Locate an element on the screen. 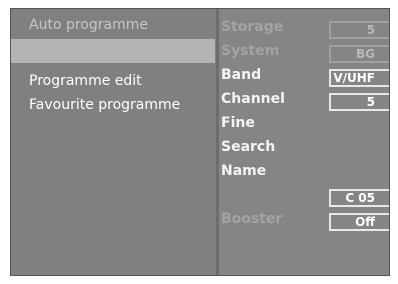 Image resolution: width=398 pixels, height=284 pixels. menu-item-programme-edit: Programme edit is located at coordinates (85, 81).